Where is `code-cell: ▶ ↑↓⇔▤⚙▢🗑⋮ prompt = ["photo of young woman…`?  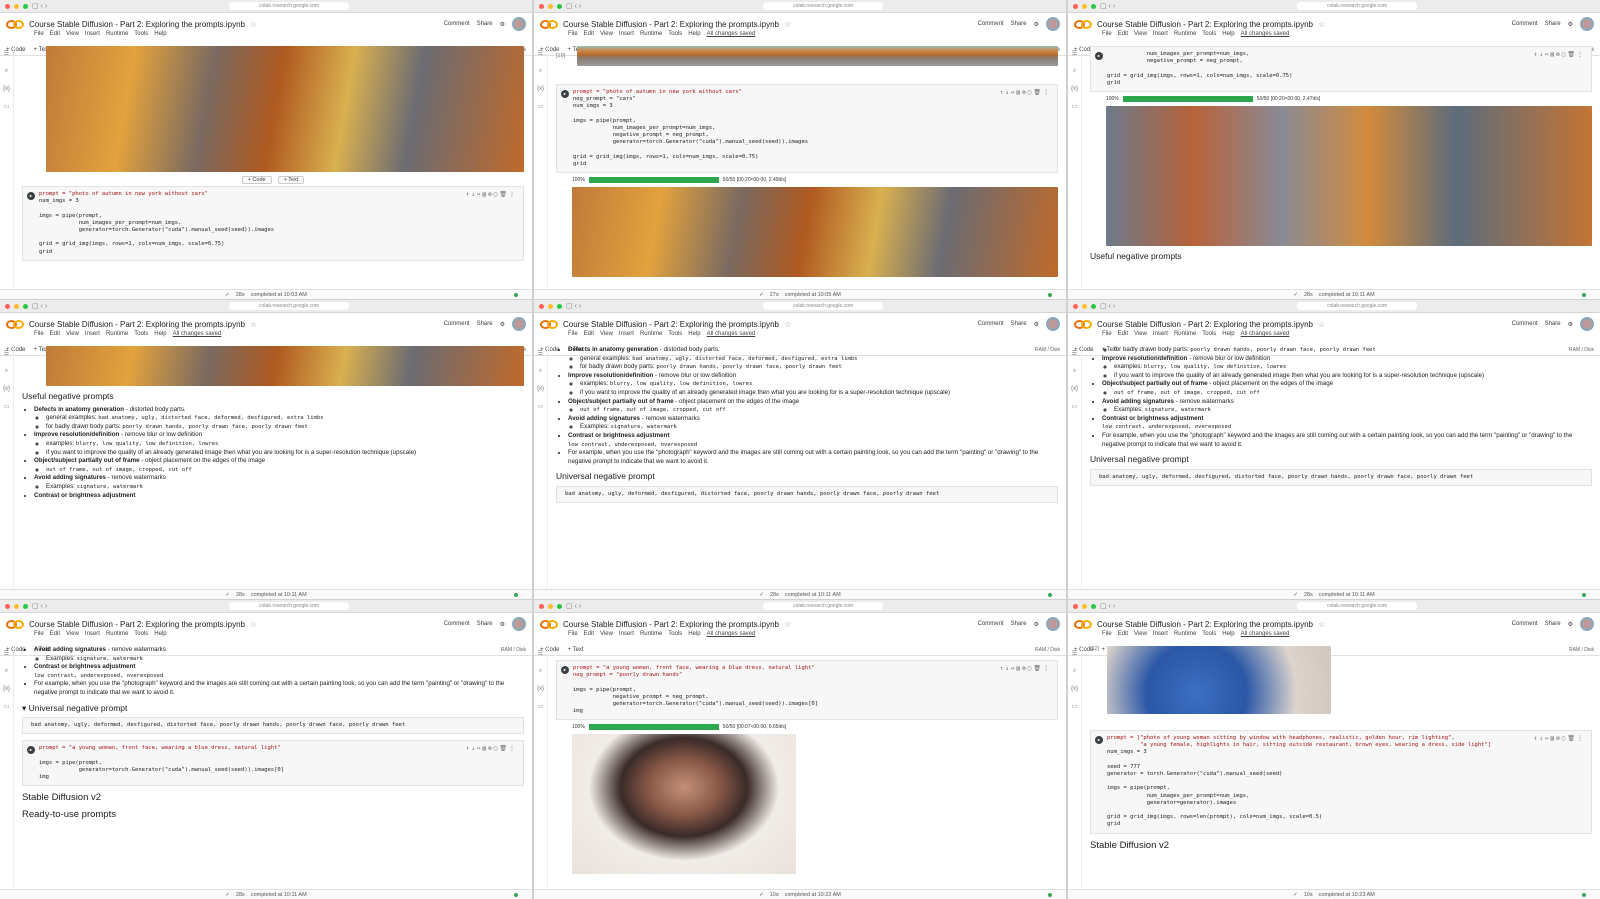 code-cell: ▶ ↑↓⇔▤⚙▢🗑⋮ prompt = ["photo of young woman… is located at coordinates (1341, 782).